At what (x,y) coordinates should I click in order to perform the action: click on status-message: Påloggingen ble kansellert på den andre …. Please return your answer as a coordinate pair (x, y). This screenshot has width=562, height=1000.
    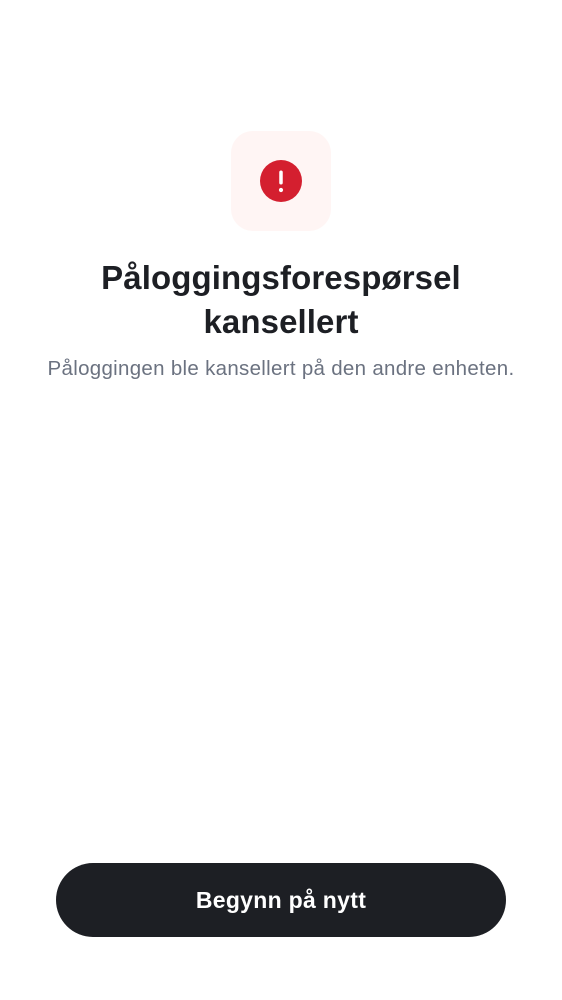
    Looking at the image, I should click on (281, 368).